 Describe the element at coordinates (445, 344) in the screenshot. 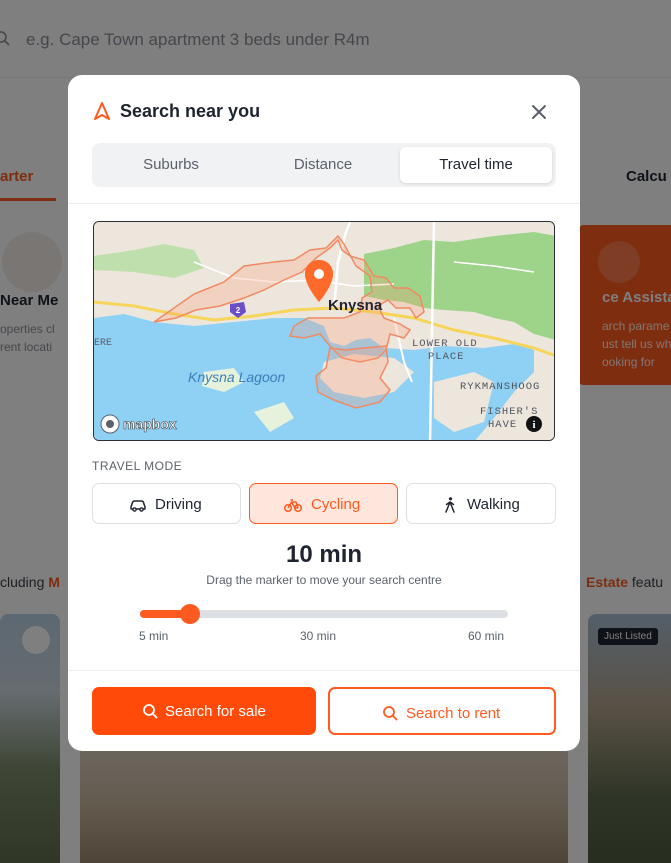

I see `map-label-lower-old-place: LOWER OLD` at that location.